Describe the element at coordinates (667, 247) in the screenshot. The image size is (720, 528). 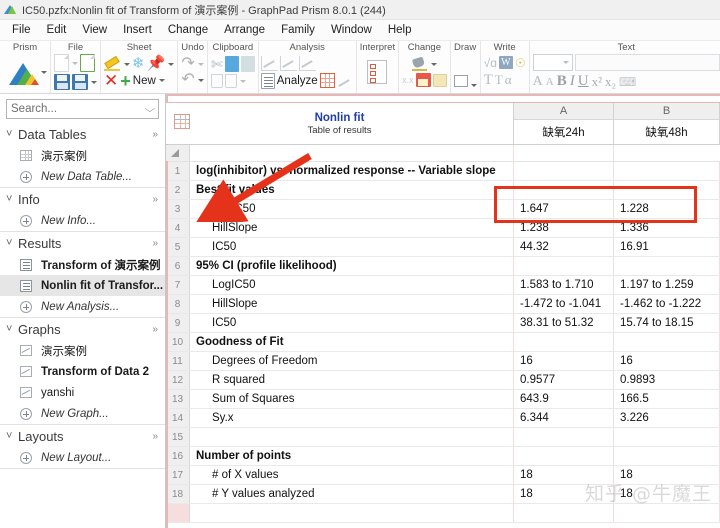
I see `cell-b: 16.91` at that location.